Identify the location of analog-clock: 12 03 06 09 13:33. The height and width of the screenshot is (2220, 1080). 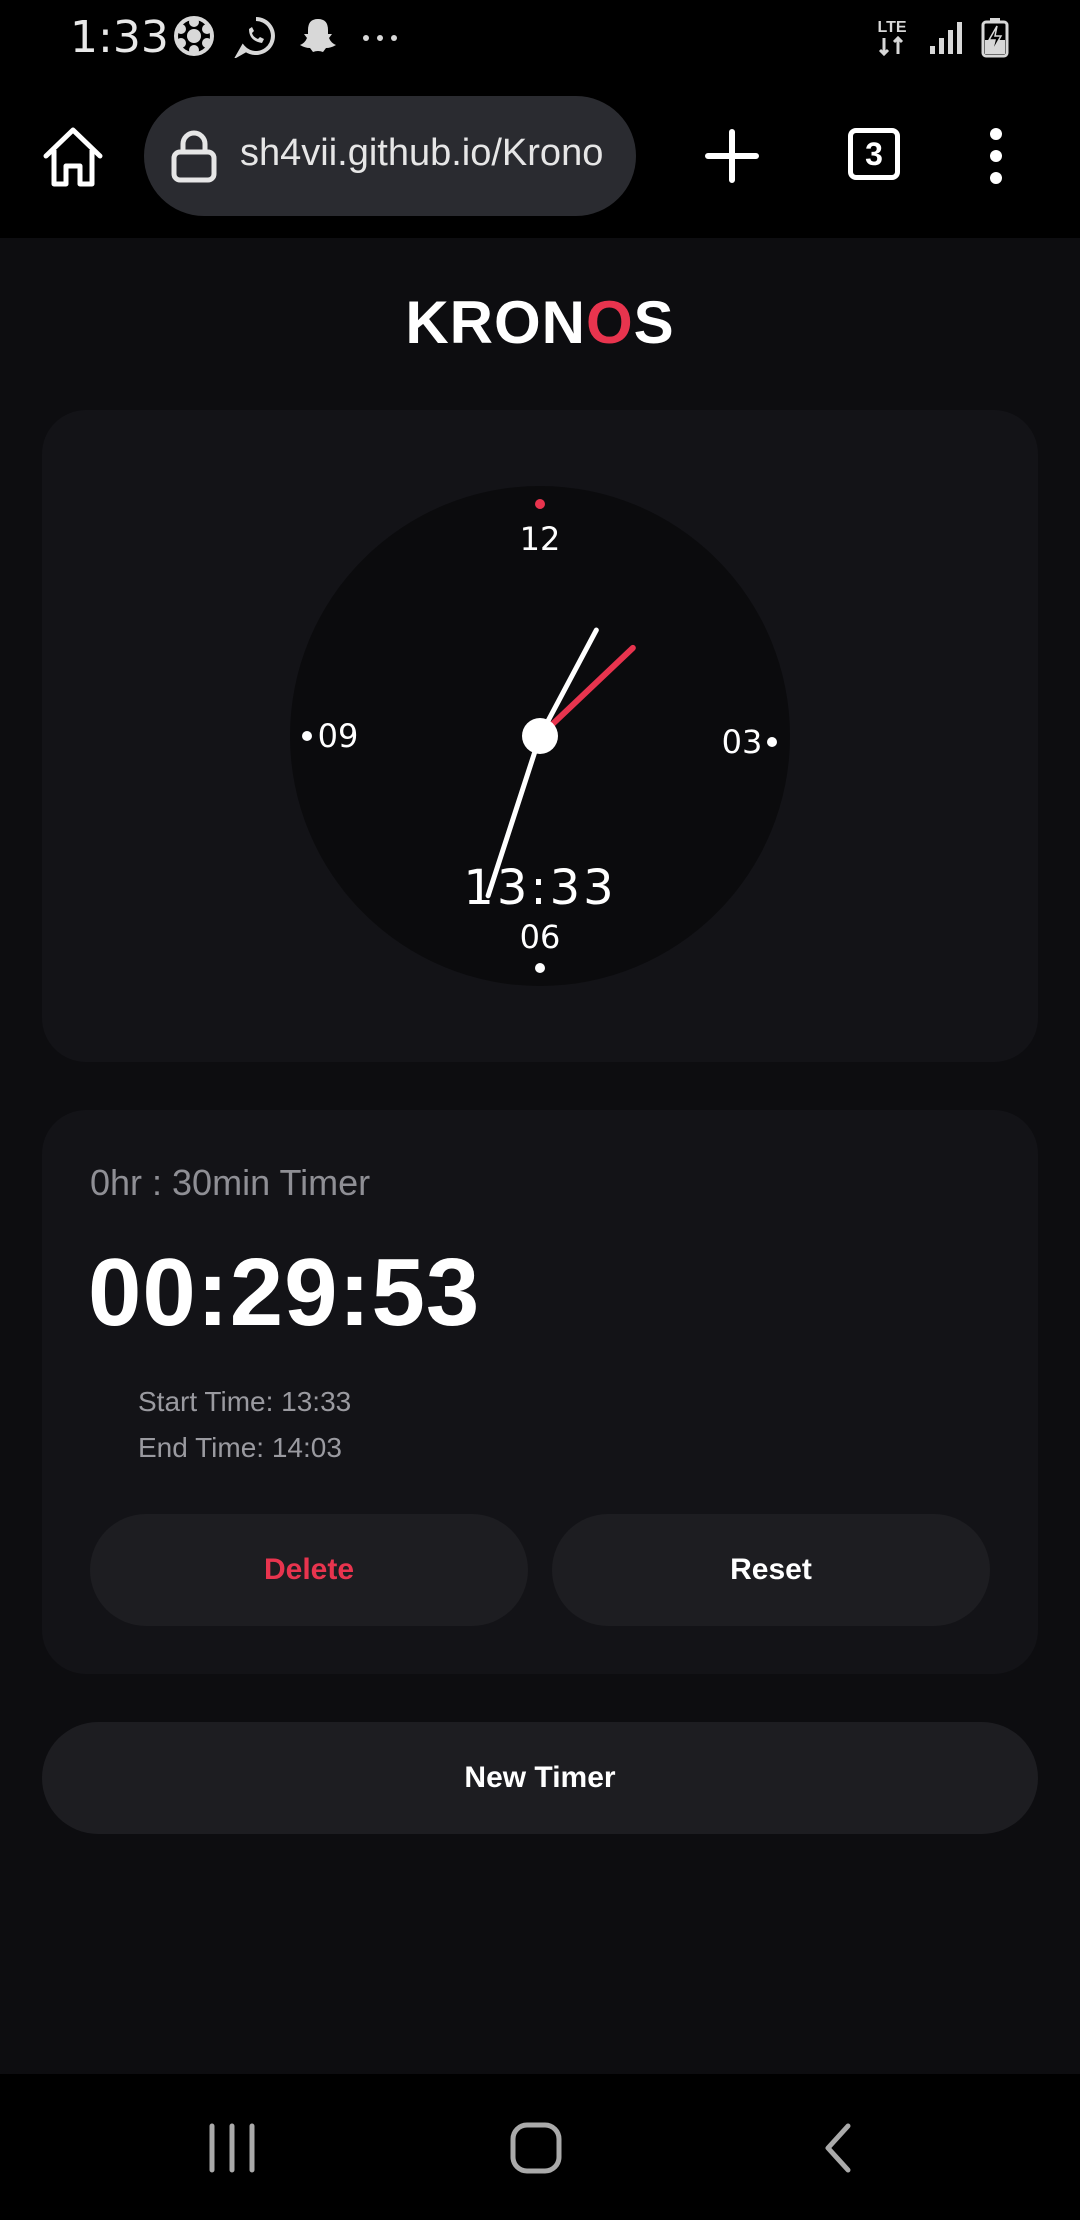
(540, 736).